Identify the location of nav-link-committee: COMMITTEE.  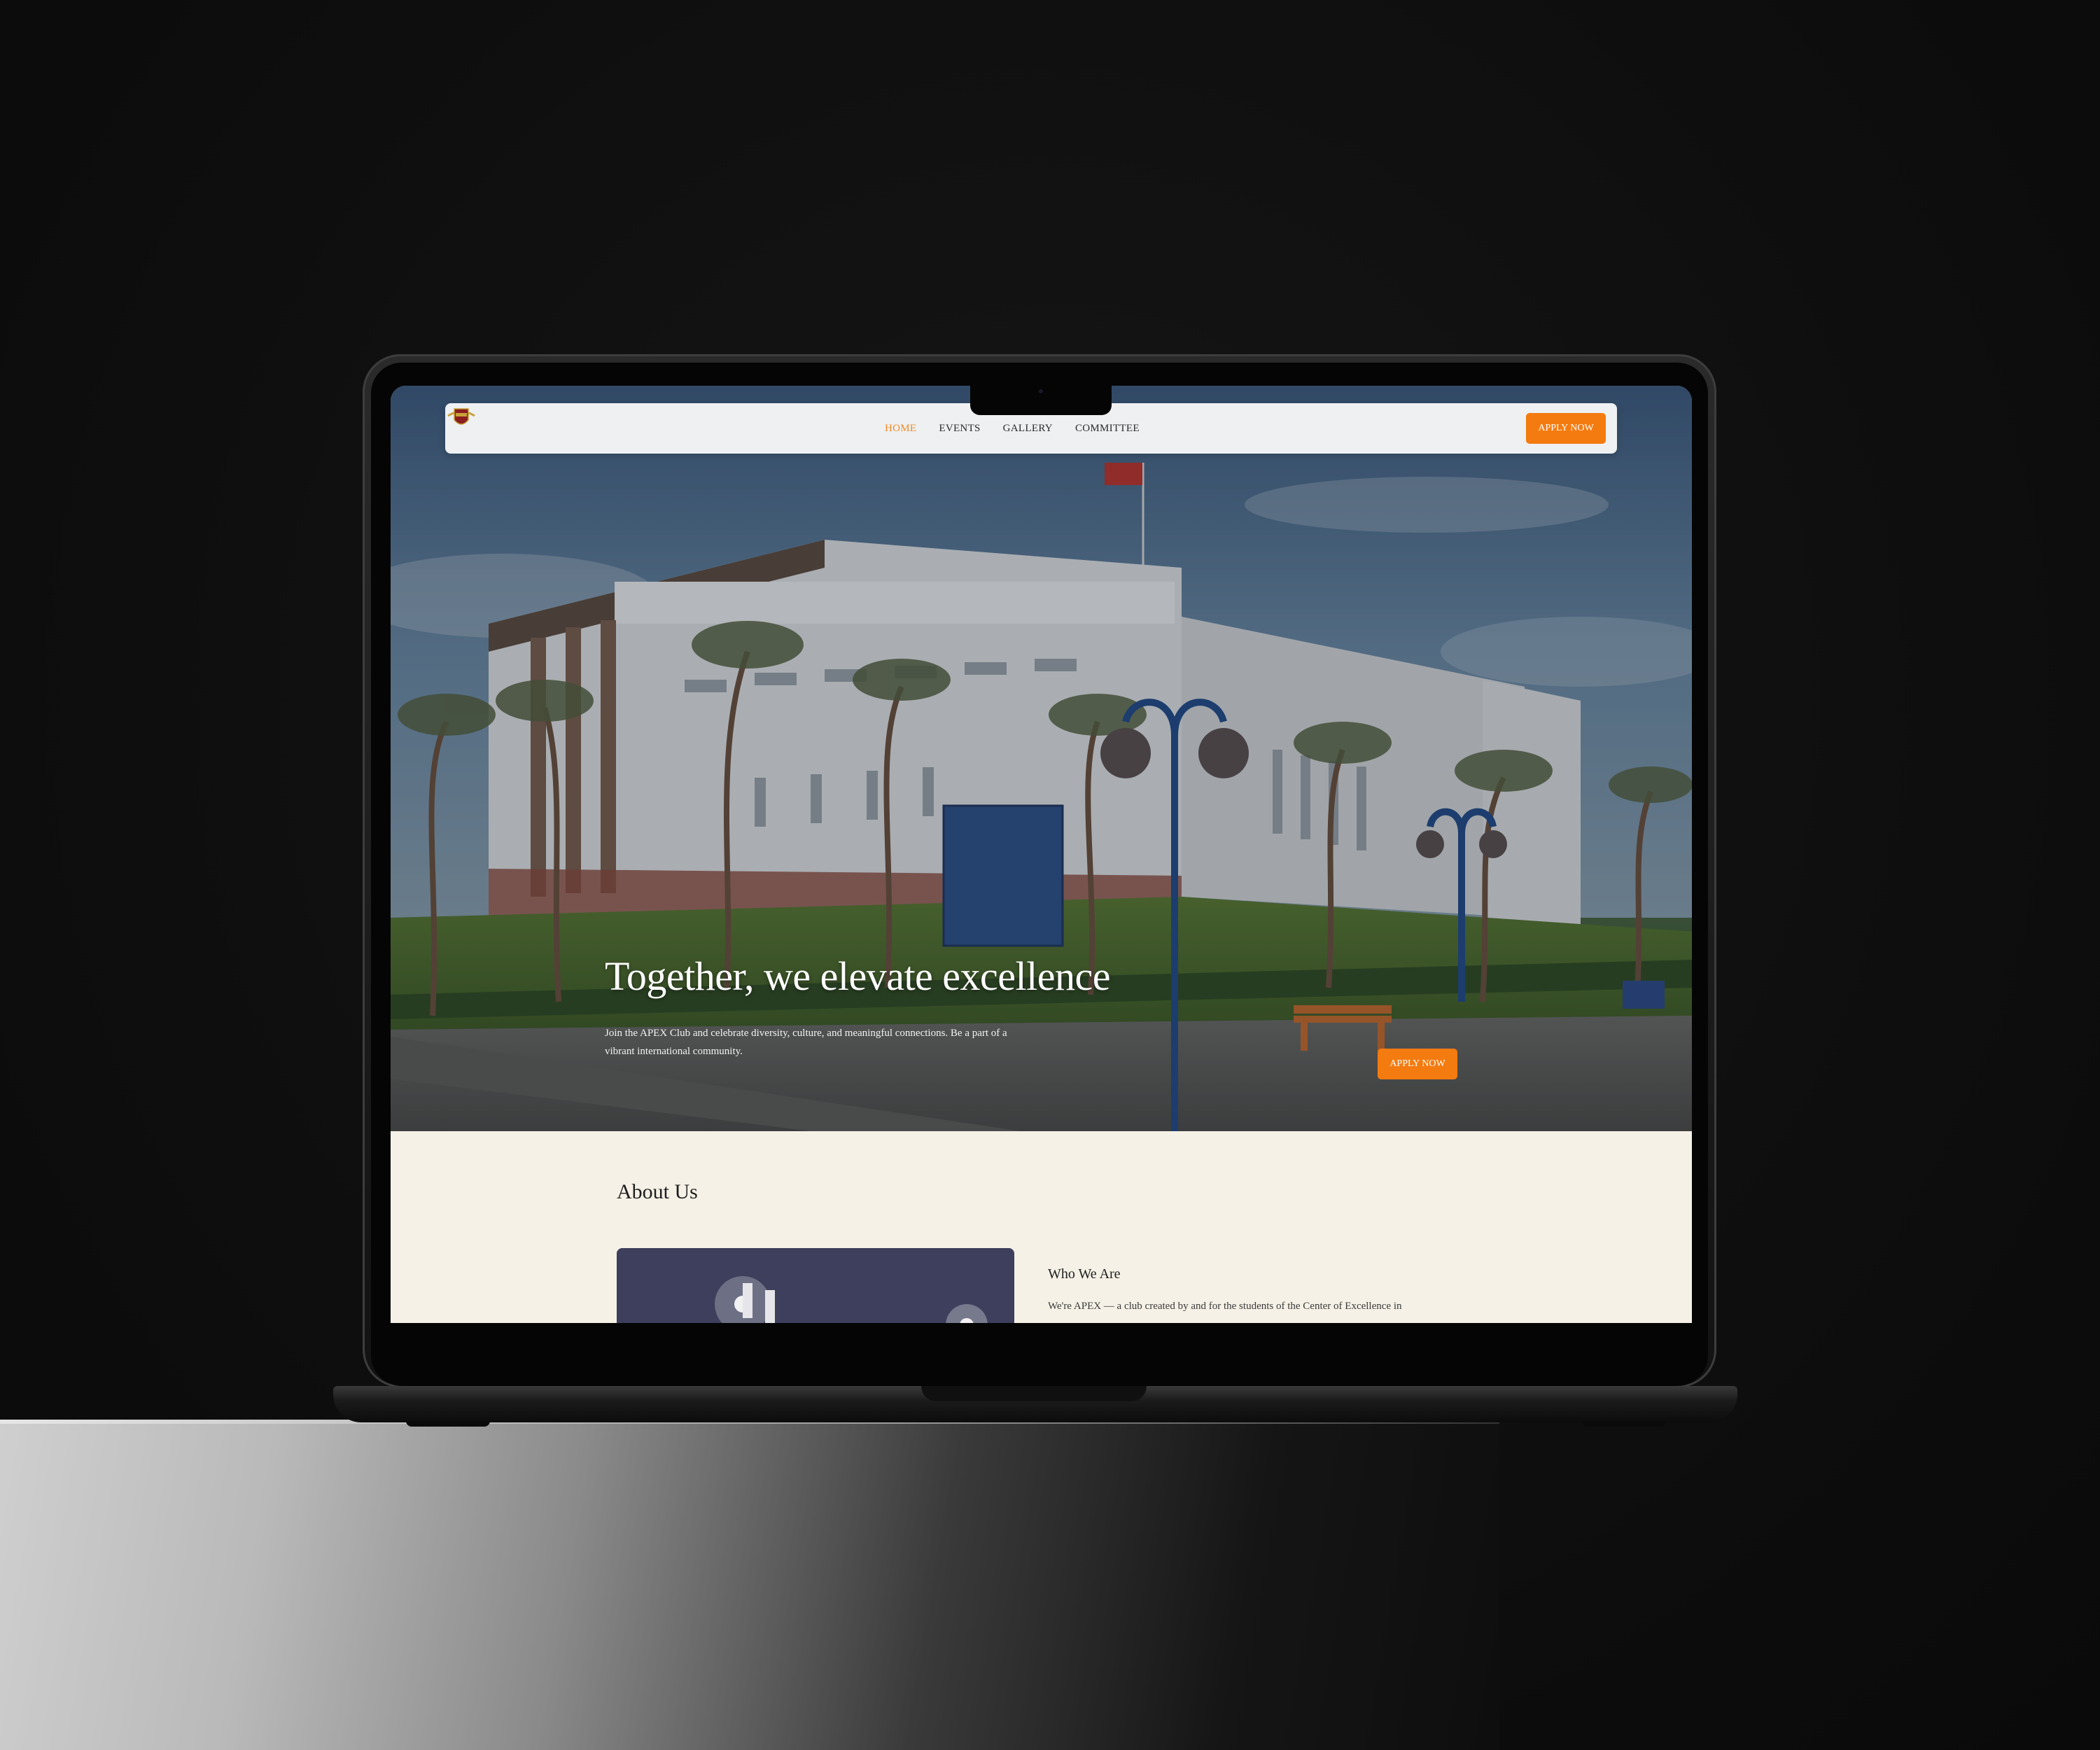
(1107, 429).